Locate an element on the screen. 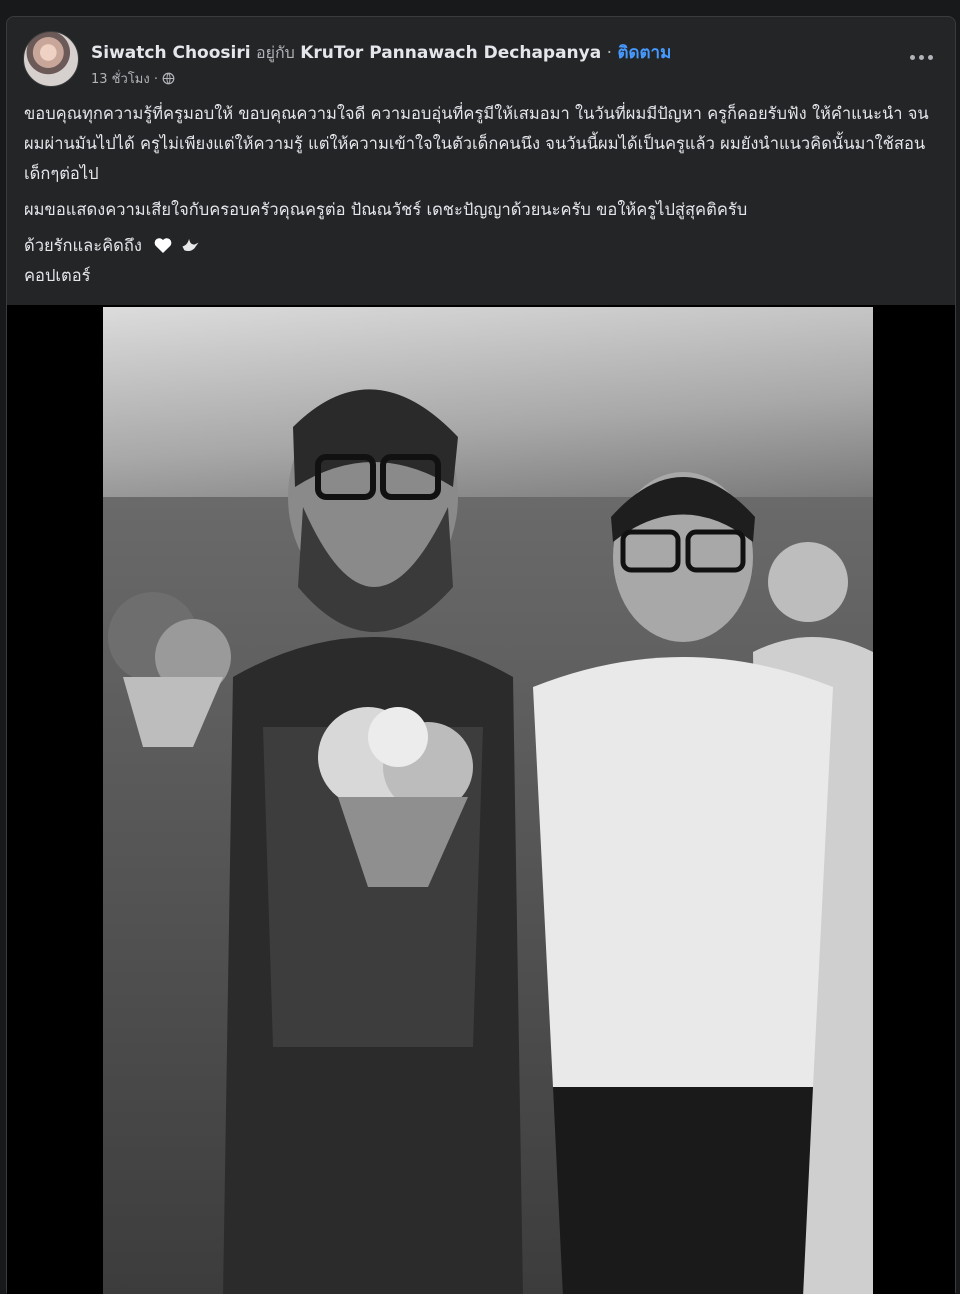 The width and height of the screenshot is (960, 1294). closing-line: ด้วยรักและคิดถึง is located at coordinates (83, 245).